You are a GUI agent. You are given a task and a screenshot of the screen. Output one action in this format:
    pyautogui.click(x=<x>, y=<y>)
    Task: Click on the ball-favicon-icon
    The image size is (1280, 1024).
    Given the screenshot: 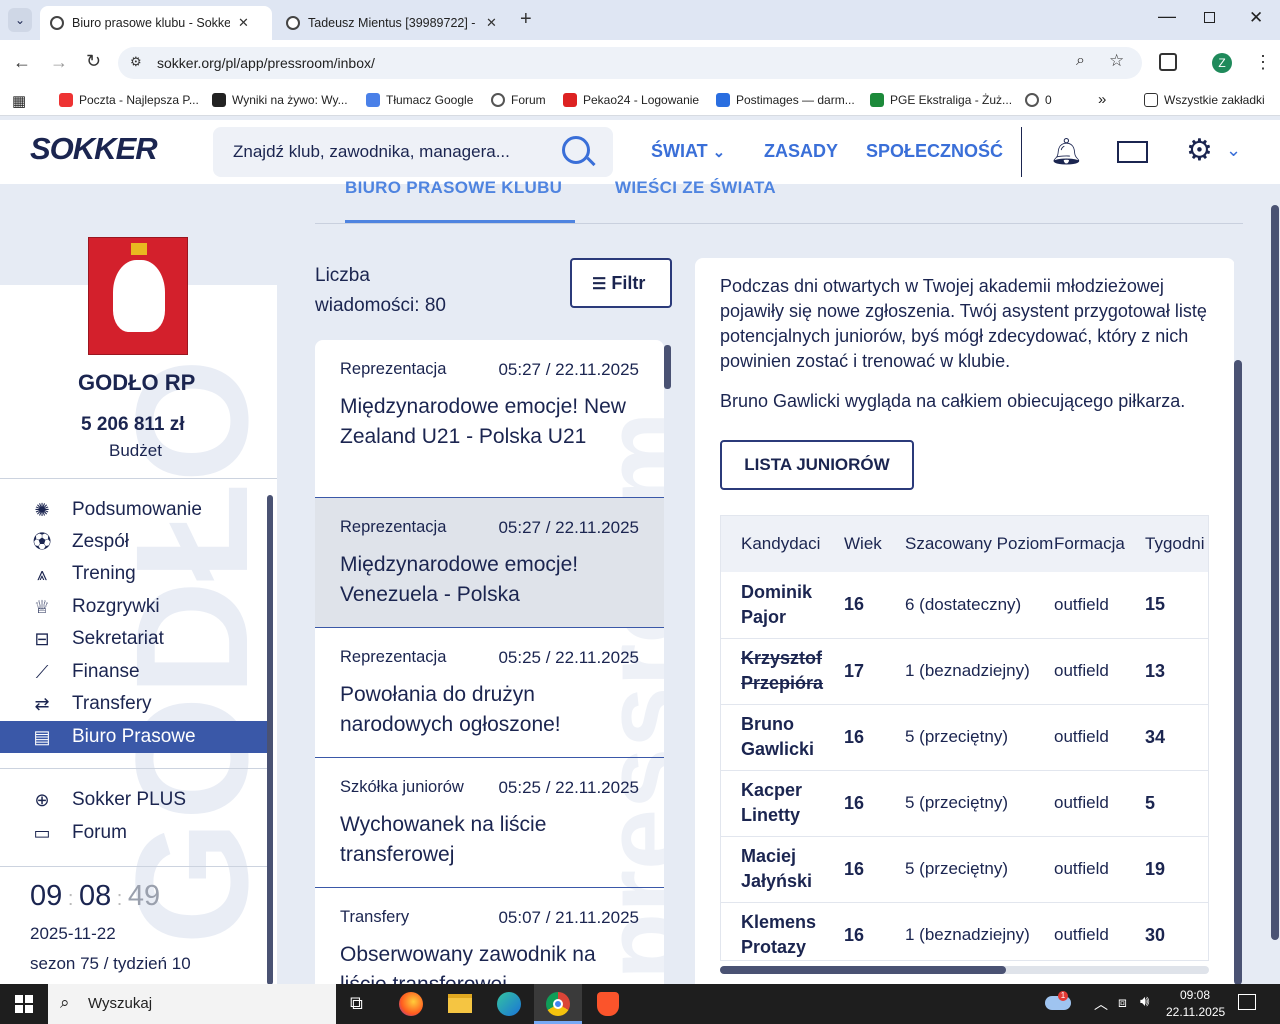 What is the action you would take?
    pyautogui.click(x=1032, y=100)
    